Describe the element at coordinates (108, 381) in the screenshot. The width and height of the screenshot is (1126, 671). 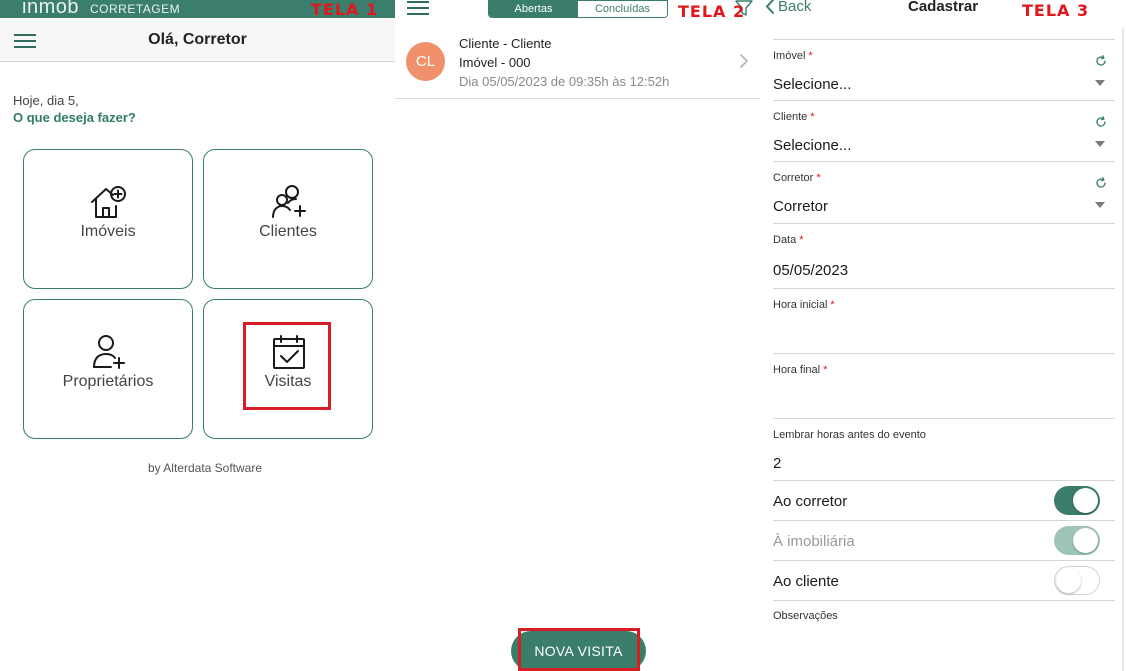
I see `tile-label: Proprietários` at that location.